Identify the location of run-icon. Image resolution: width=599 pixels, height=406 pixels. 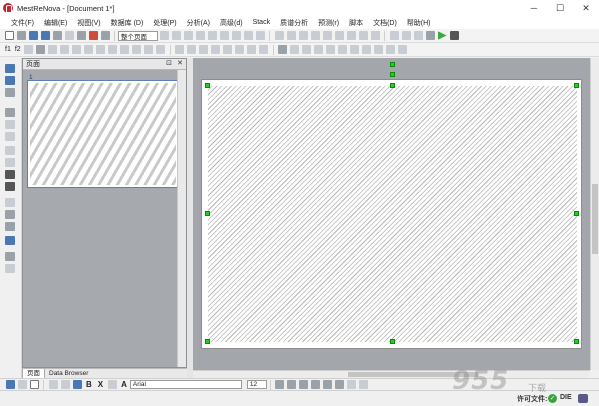
(442, 35).